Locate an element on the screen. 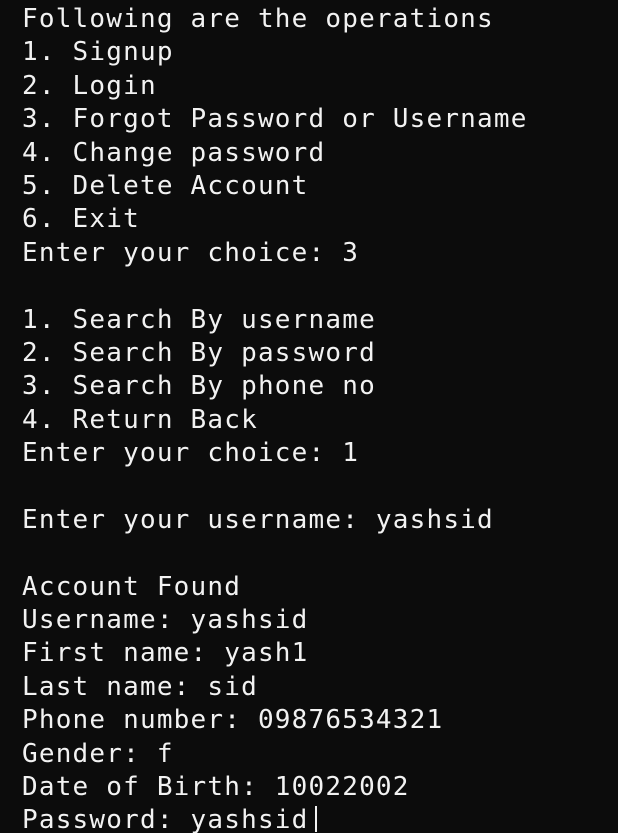 This screenshot has width=618, height=833. terminal-line: 3. Forgot Password or Username is located at coordinates (275, 119).